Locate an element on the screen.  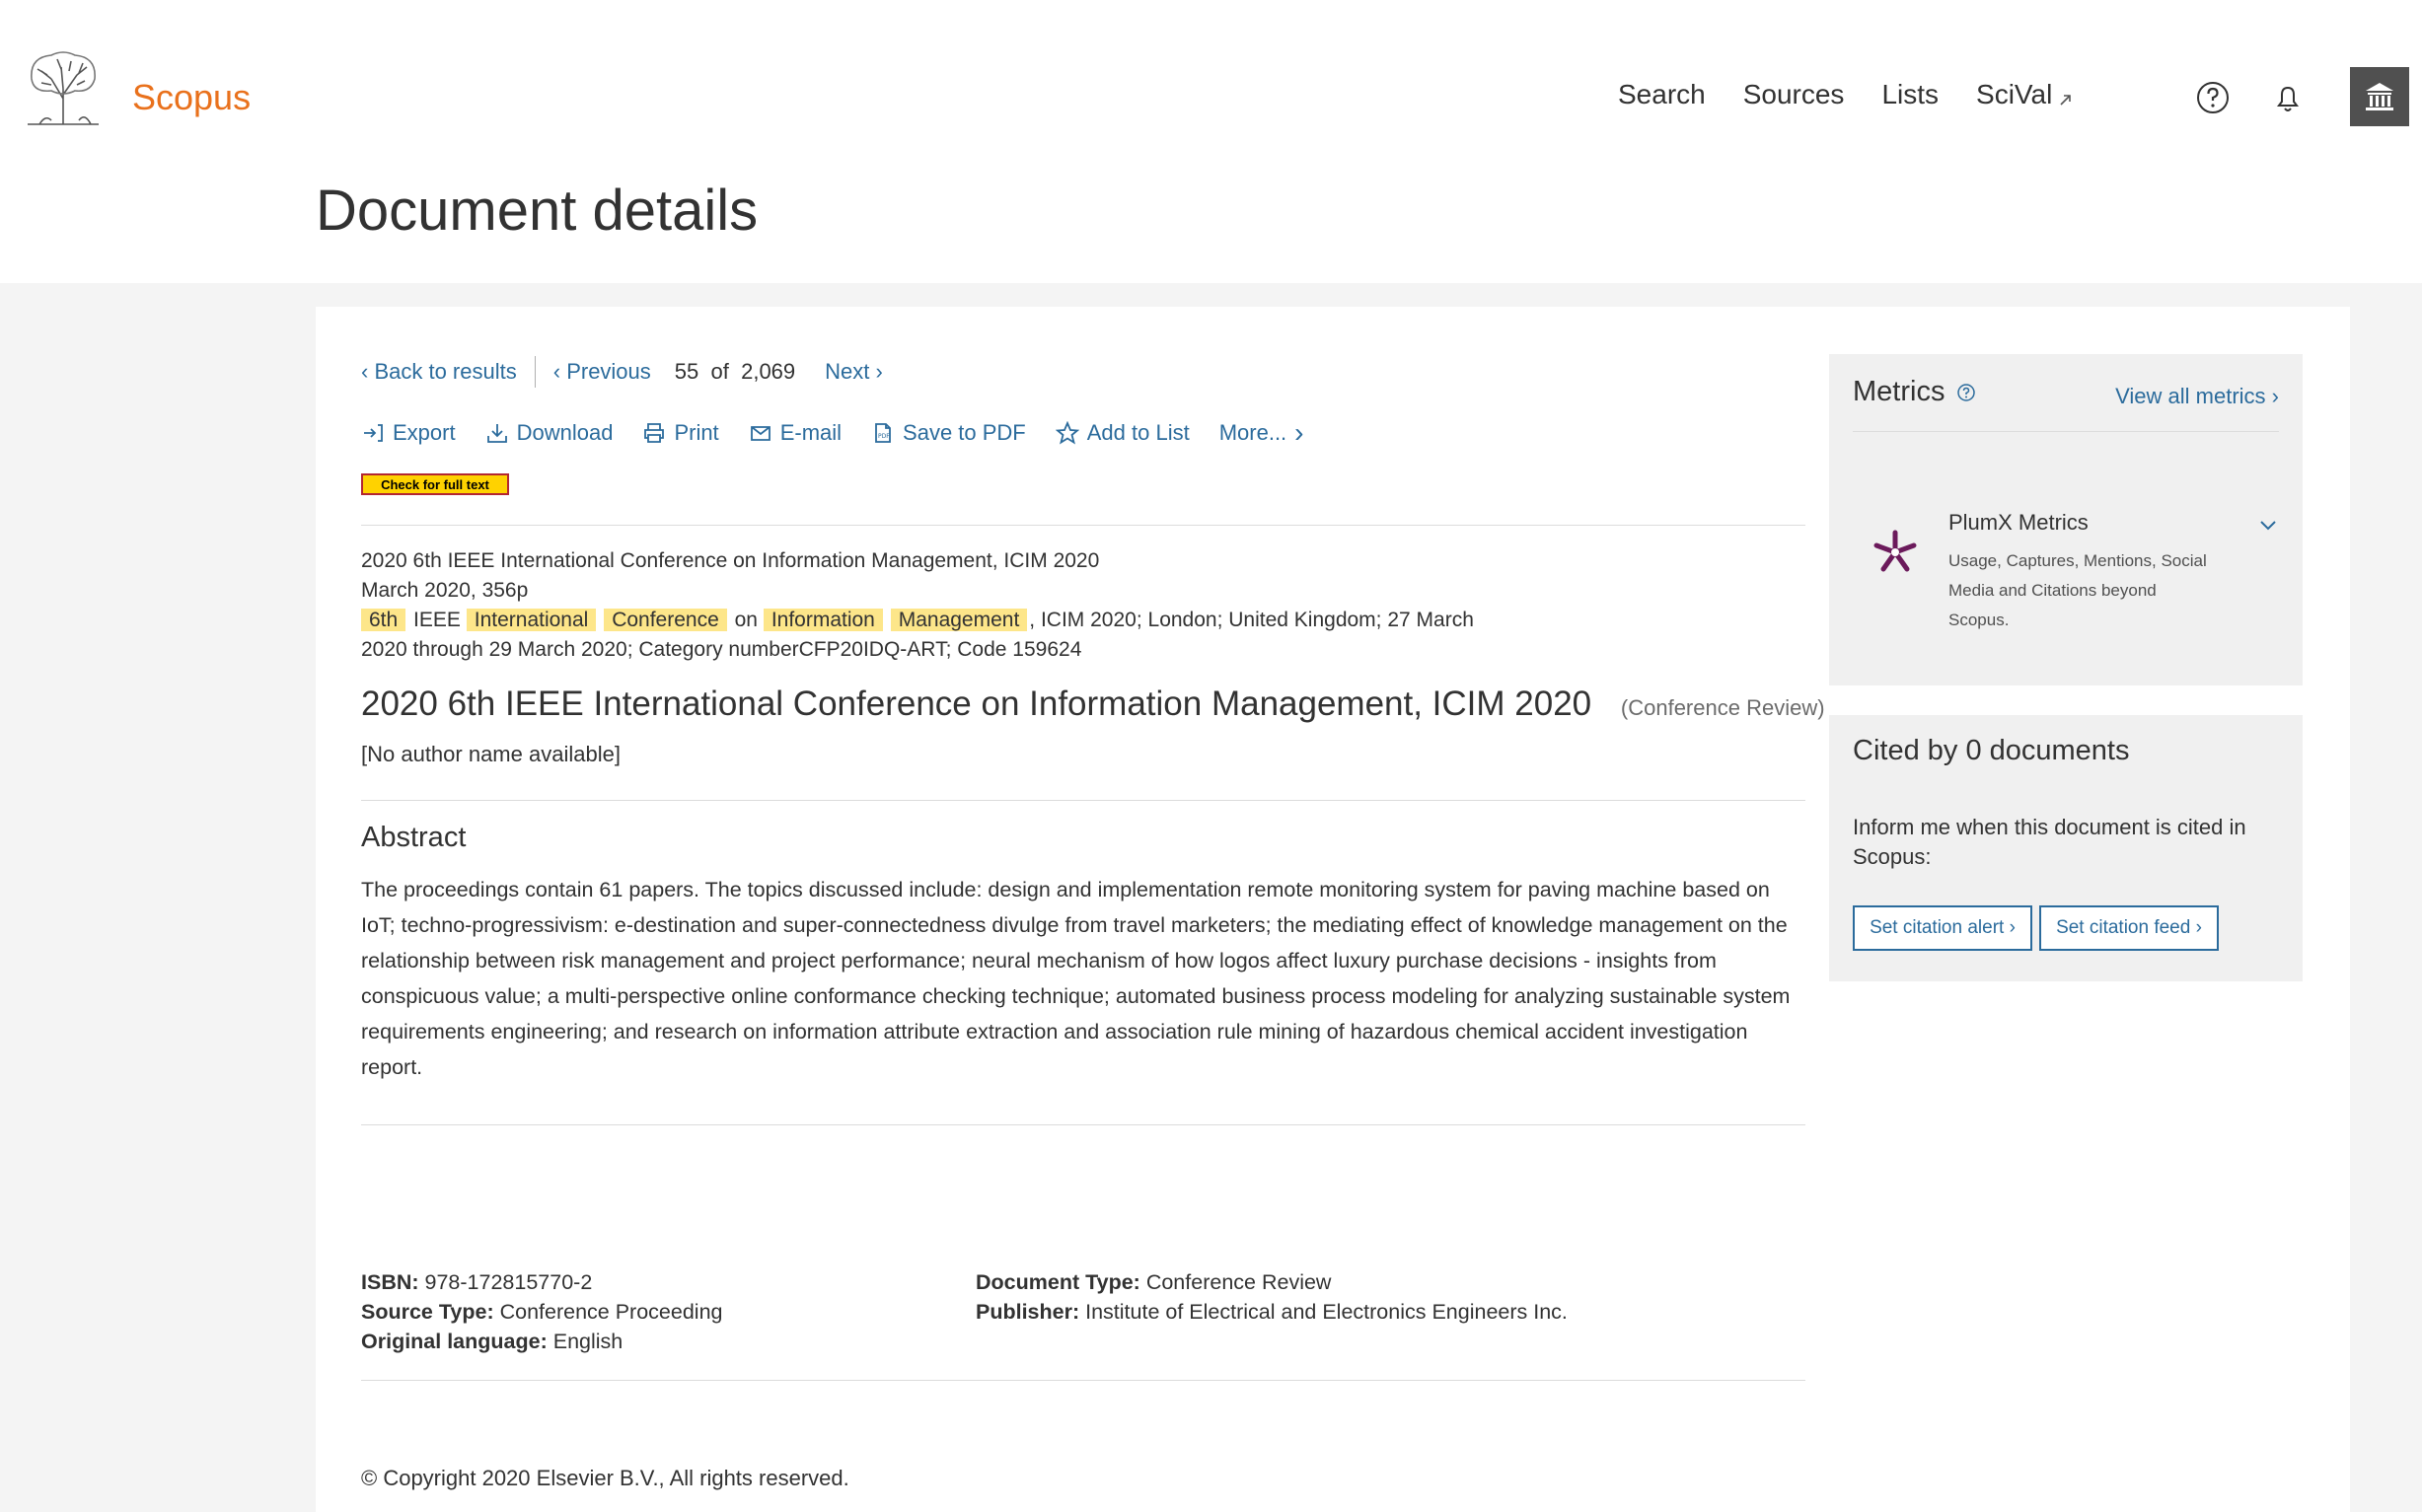
add-to-list-label: Add to List is located at coordinates (1138, 432).